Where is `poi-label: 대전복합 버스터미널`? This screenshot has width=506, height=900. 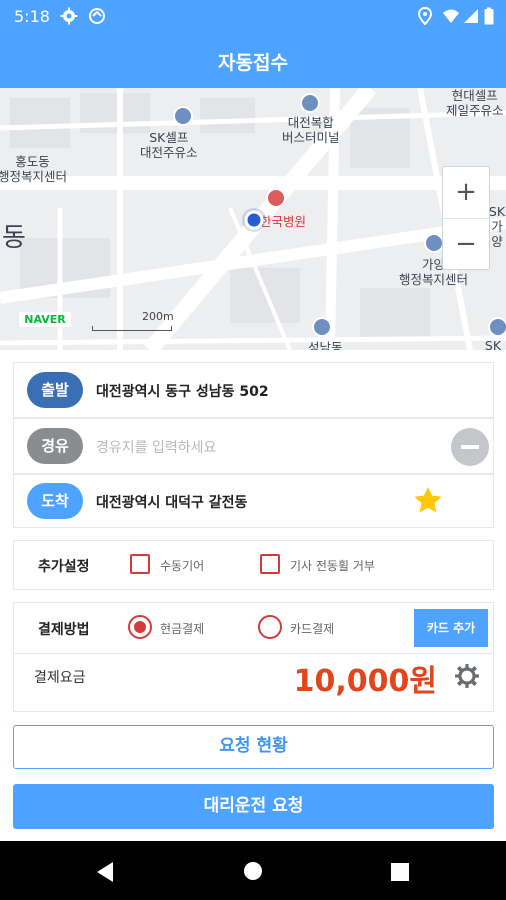 poi-label: 대전복합 버스터미널 is located at coordinates (311, 130).